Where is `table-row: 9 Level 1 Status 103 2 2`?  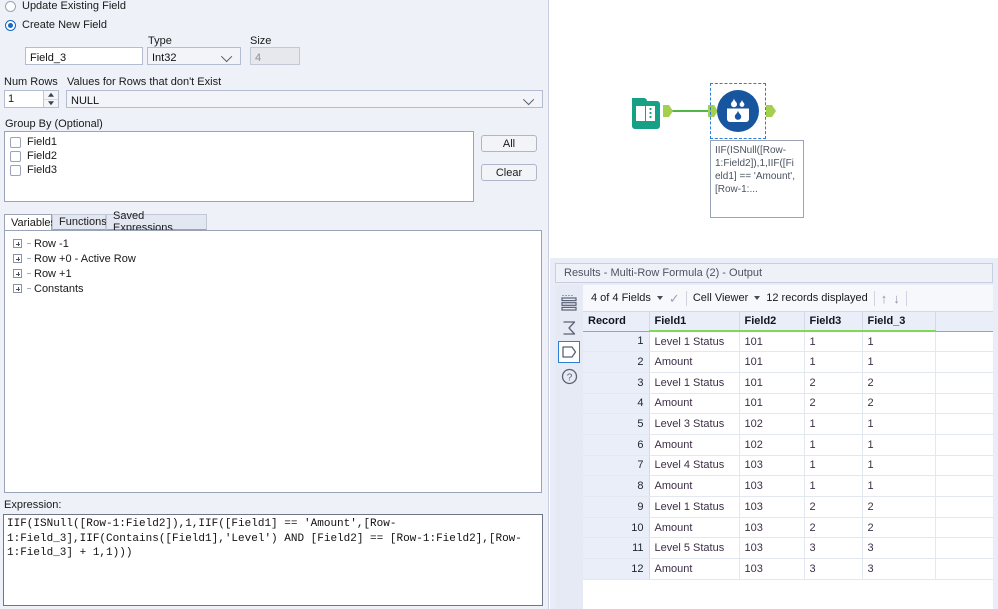
table-row: 9 Level 1 Status 103 2 2 is located at coordinates (788, 507).